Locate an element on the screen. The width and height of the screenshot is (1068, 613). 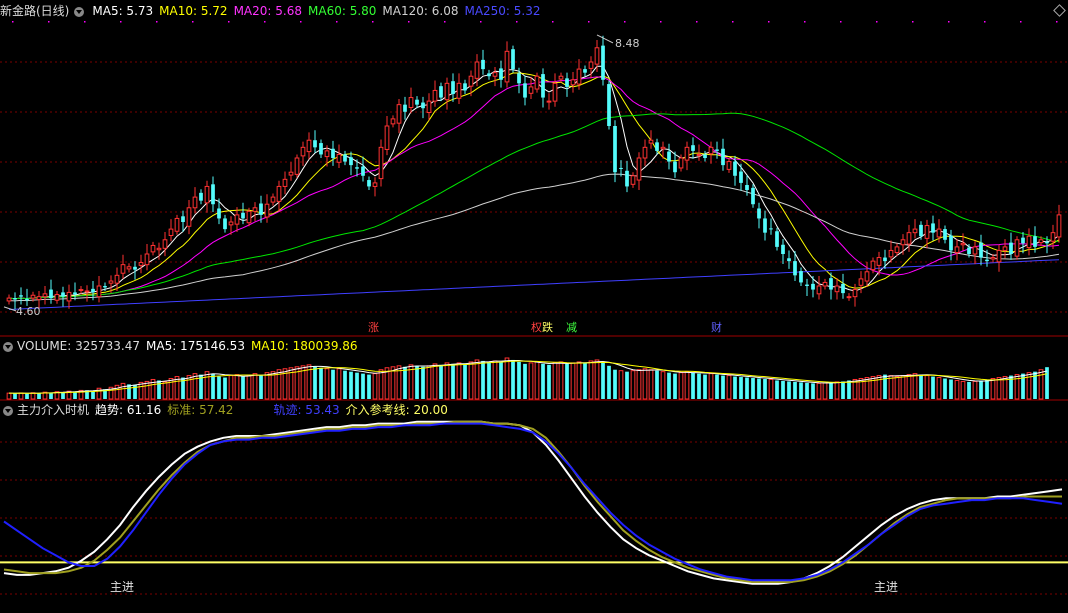
indicator-dropdown-icon is located at coordinates (8, 410).